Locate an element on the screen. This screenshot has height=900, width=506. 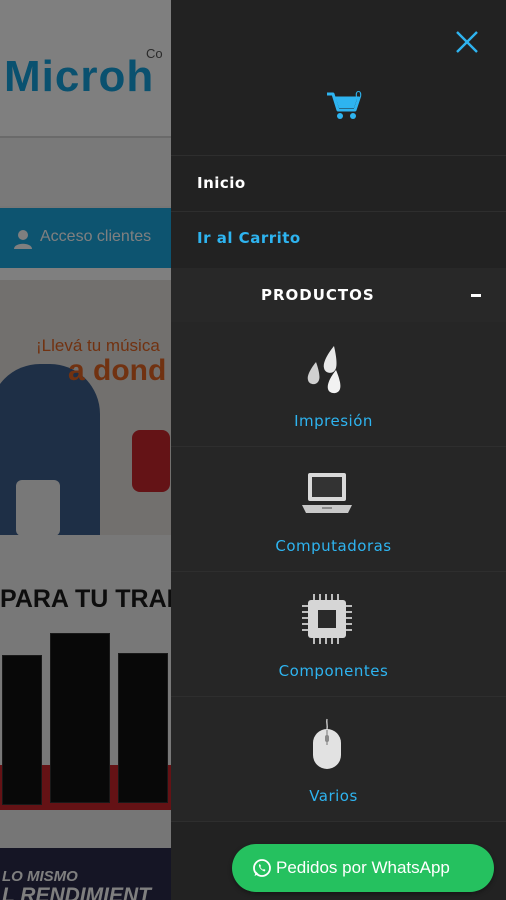
category-componentes: Componentes is located at coordinates (338, 634).